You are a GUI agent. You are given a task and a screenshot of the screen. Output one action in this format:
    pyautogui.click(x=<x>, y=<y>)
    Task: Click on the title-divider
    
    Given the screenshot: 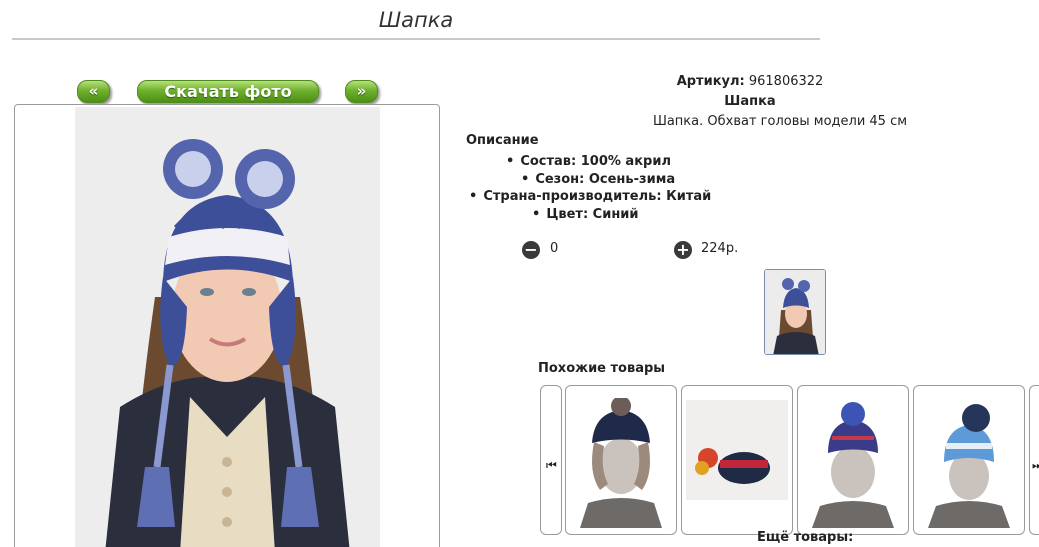 What is the action you would take?
    pyautogui.click(x=416, y=39)
    